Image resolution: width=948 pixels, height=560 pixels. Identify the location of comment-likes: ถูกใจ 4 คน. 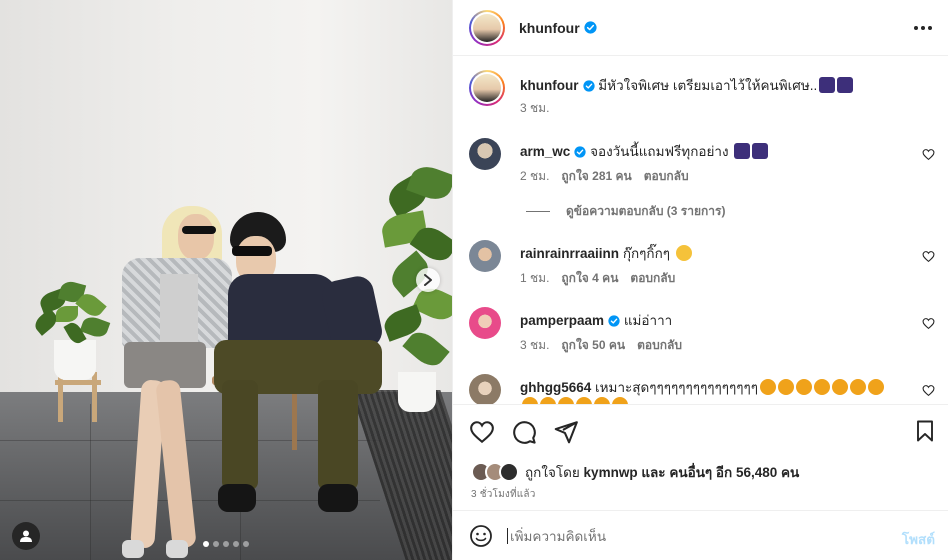
(589, 278).